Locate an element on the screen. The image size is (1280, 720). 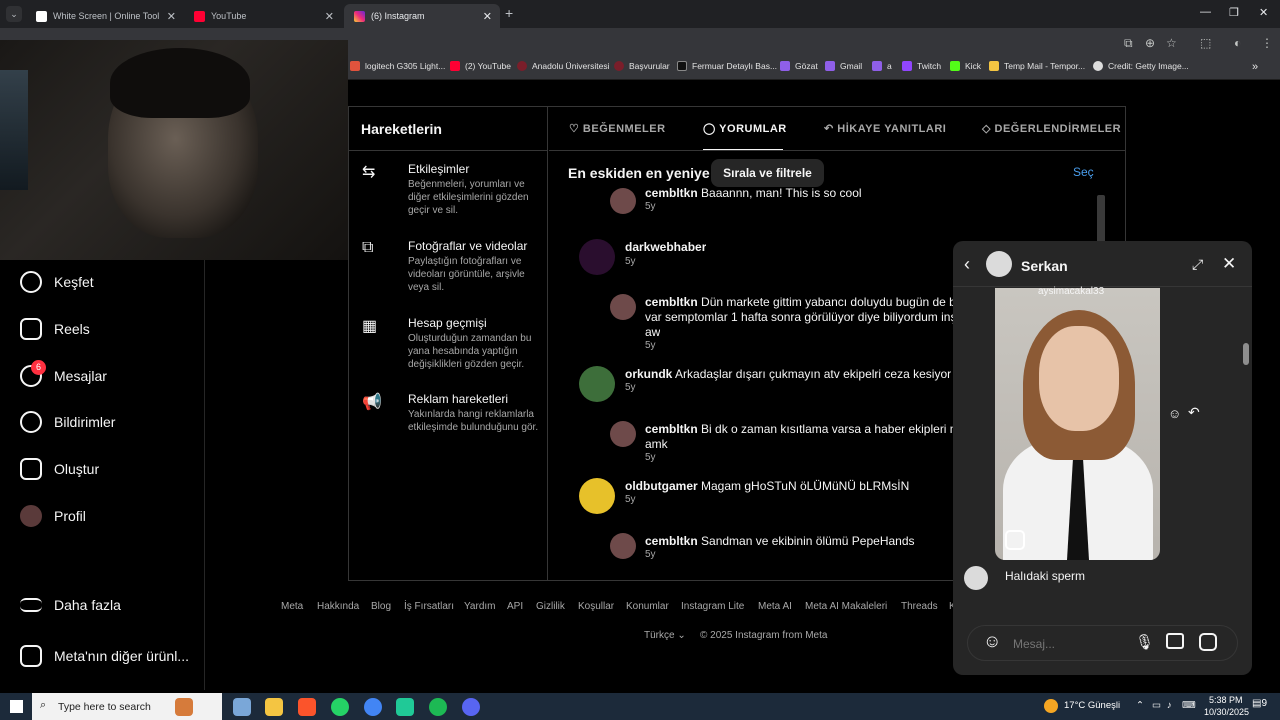
footer-link: İş Fırsatları is located at coordinates (429, 606).